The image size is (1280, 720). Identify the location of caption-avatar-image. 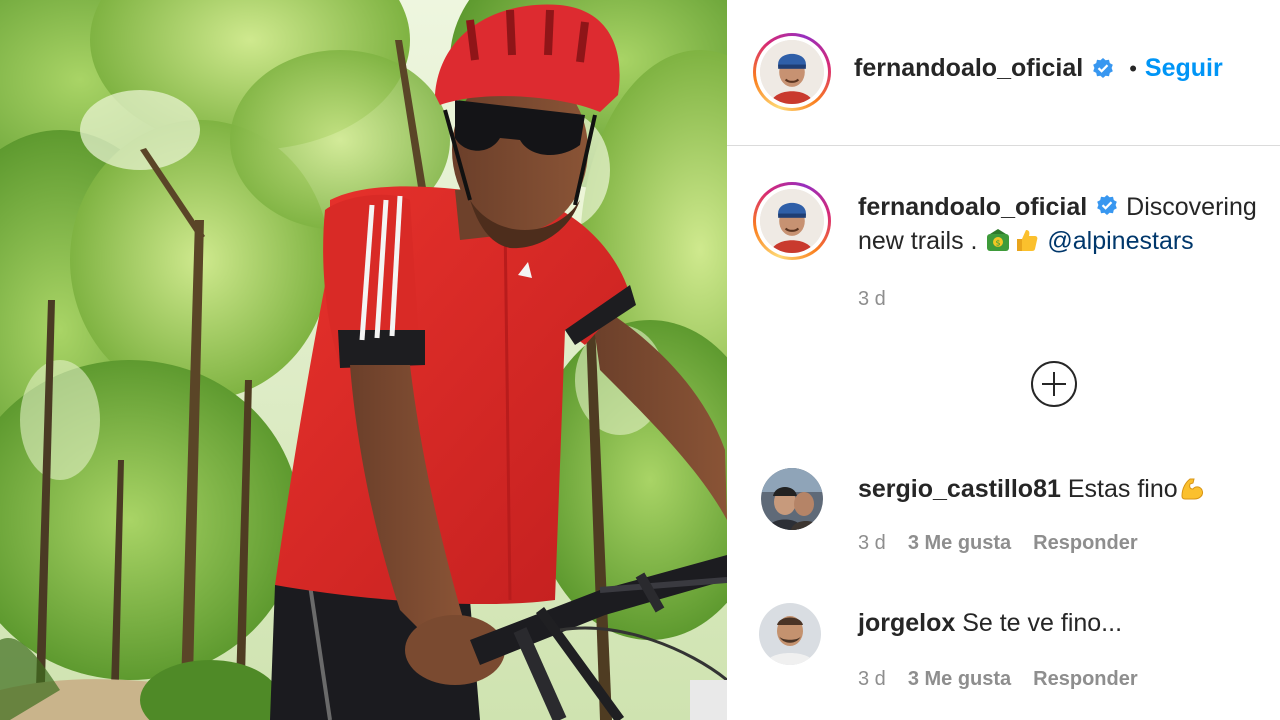
(792, 221).